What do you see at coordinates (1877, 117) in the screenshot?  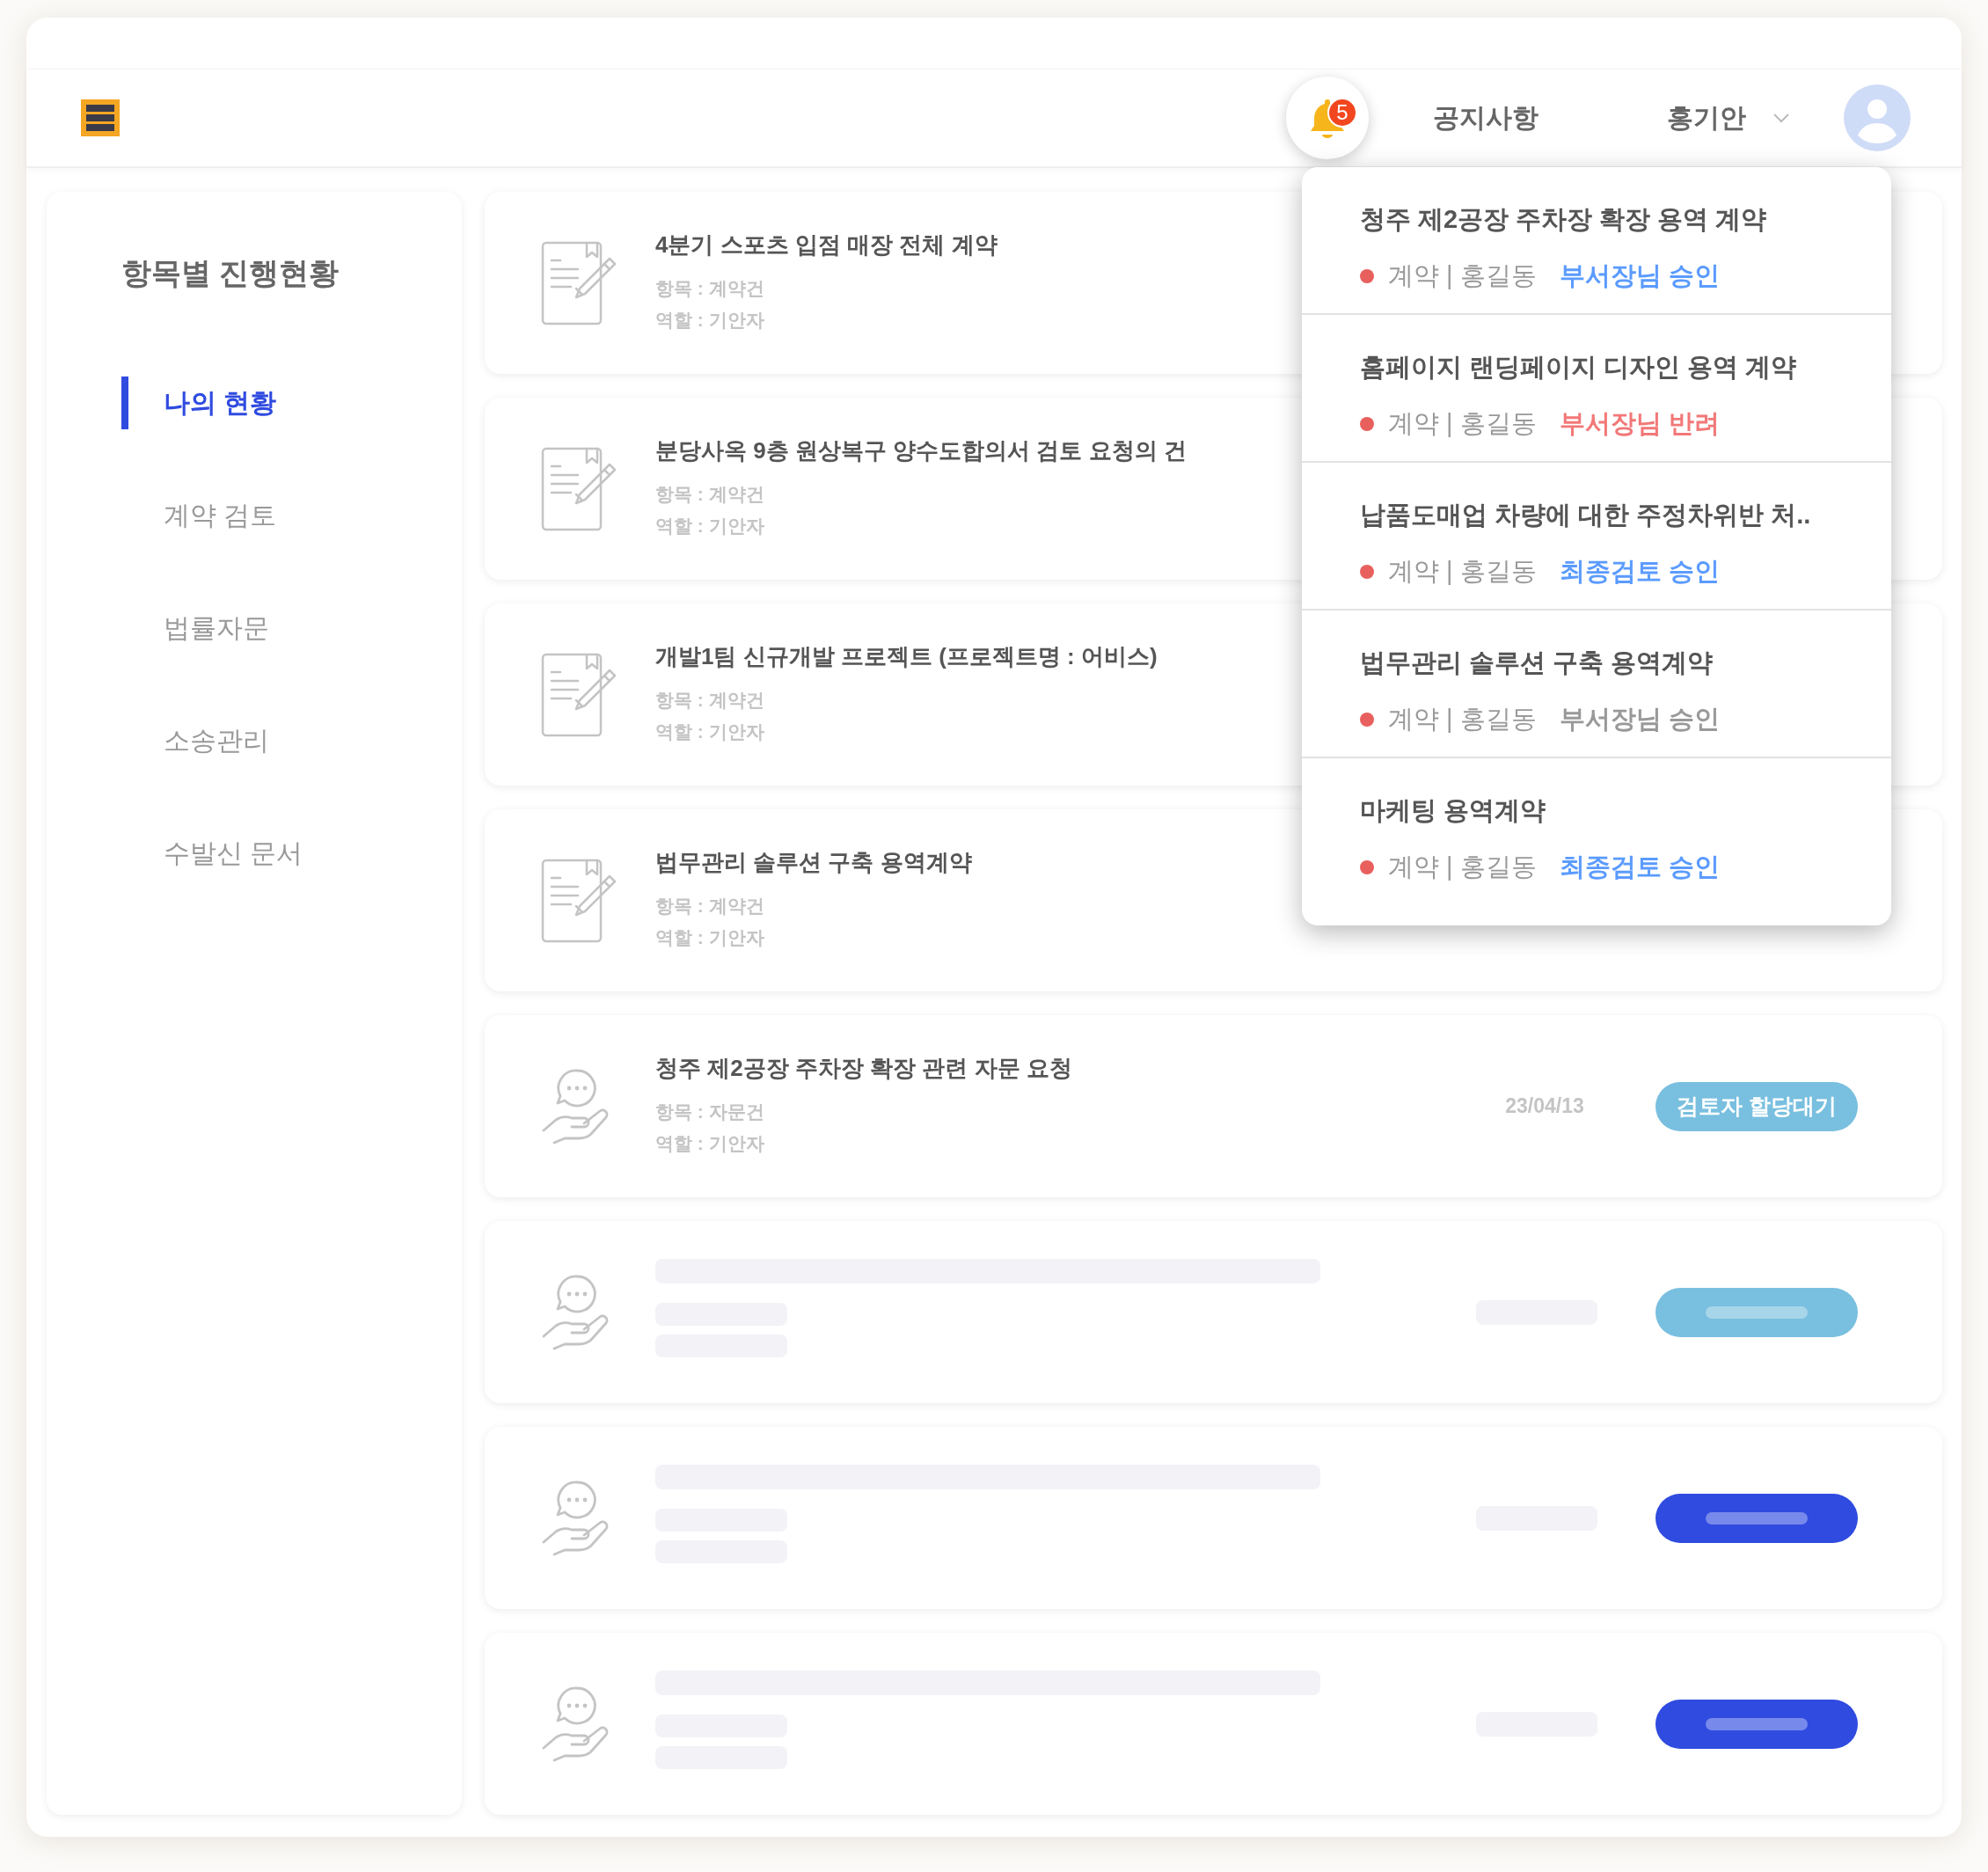 I see `user-avatar-icon` at bounding box center [1877, 117].